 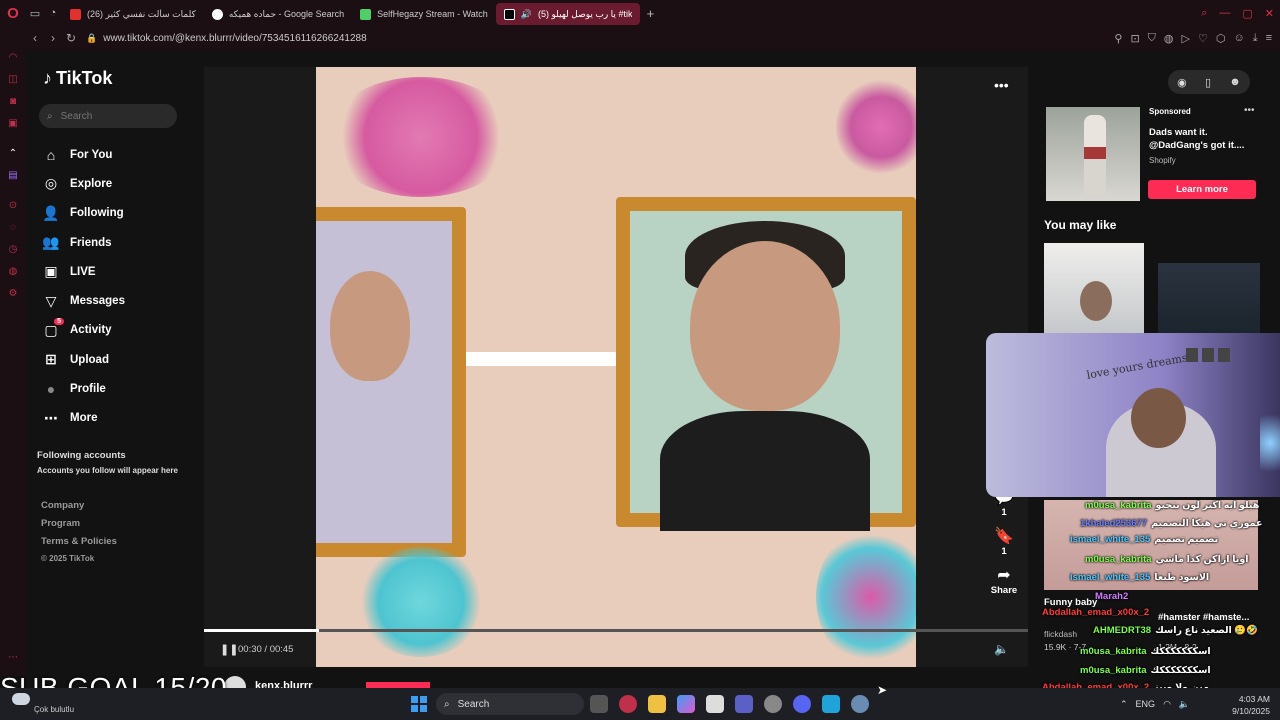 What do you see at coordinates (1204, 13) in the screenshot?
I see `search-tabs-icon: ⌕` at bounding box center [1204, 13].